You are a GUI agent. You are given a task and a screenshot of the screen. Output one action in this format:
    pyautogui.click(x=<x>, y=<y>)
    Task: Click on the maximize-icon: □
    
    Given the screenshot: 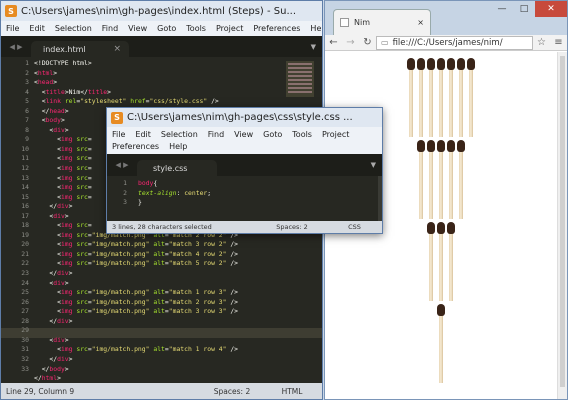 What is the action you would take?
    pyautogui.click(x=524, y=9)
    